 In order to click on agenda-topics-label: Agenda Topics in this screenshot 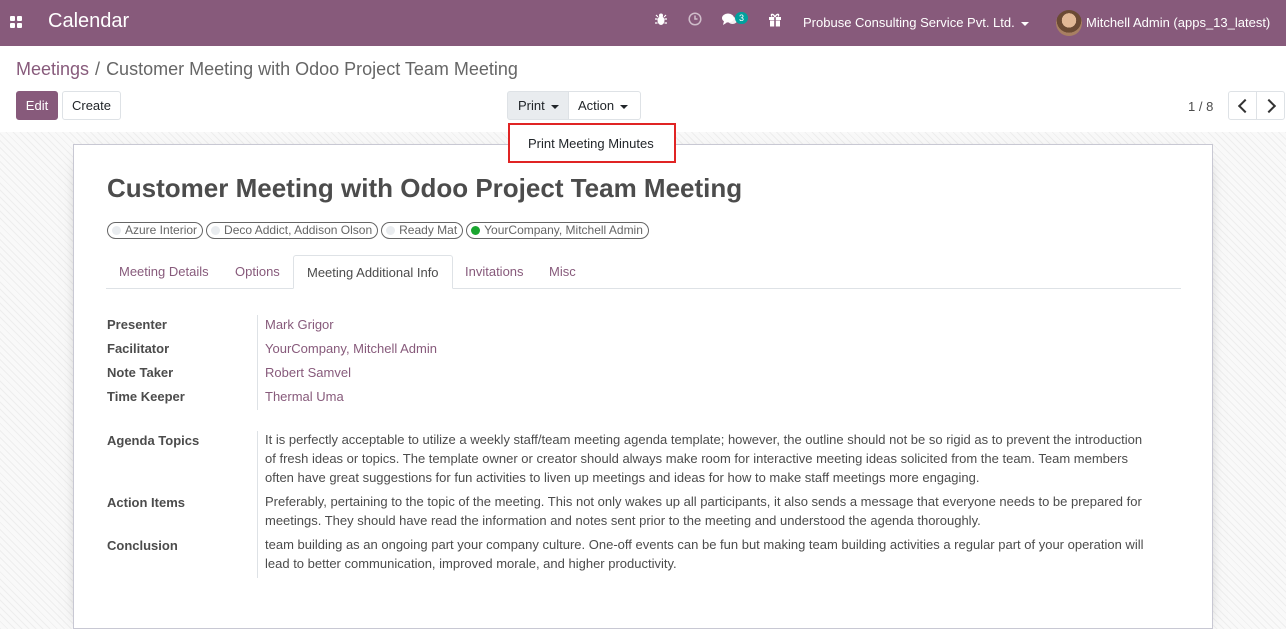, I will do `click(153, 440)`.